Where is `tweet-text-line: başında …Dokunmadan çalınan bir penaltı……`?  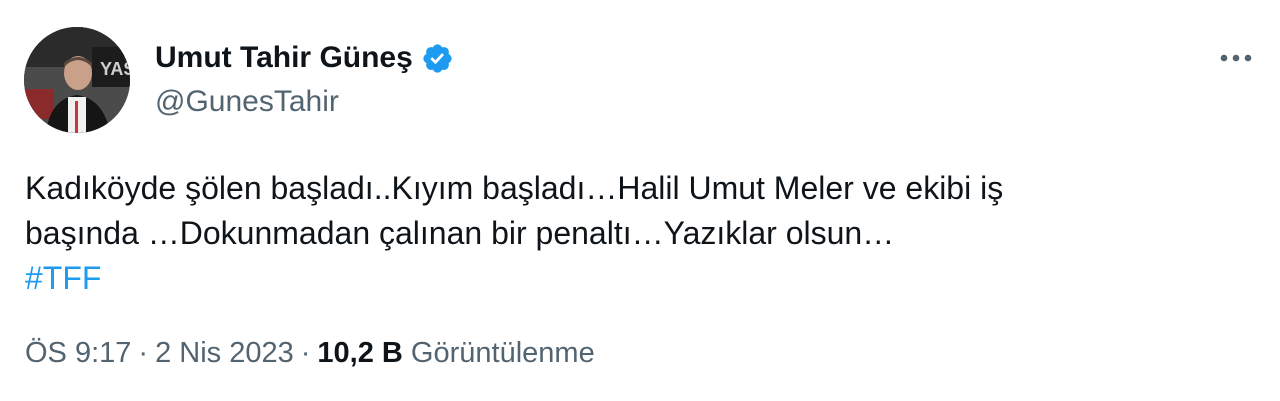
tweet-text-line: başında …Dokunmadan çalınan bir penaltı…… is located at coordinates (460, 233).